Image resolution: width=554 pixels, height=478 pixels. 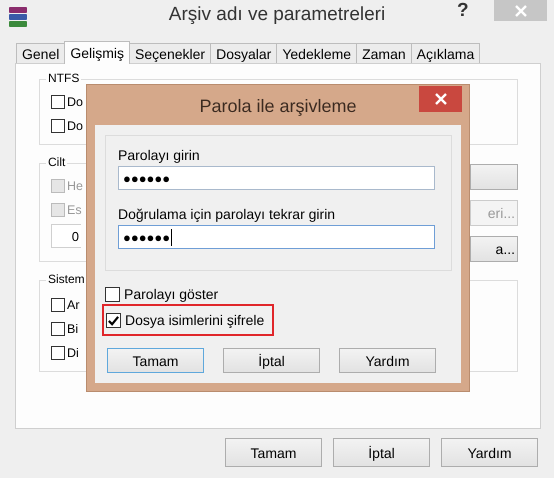 I want to click on field-label: Doğrulama için parolayı tekrar girin, so click(x=227, y=214).